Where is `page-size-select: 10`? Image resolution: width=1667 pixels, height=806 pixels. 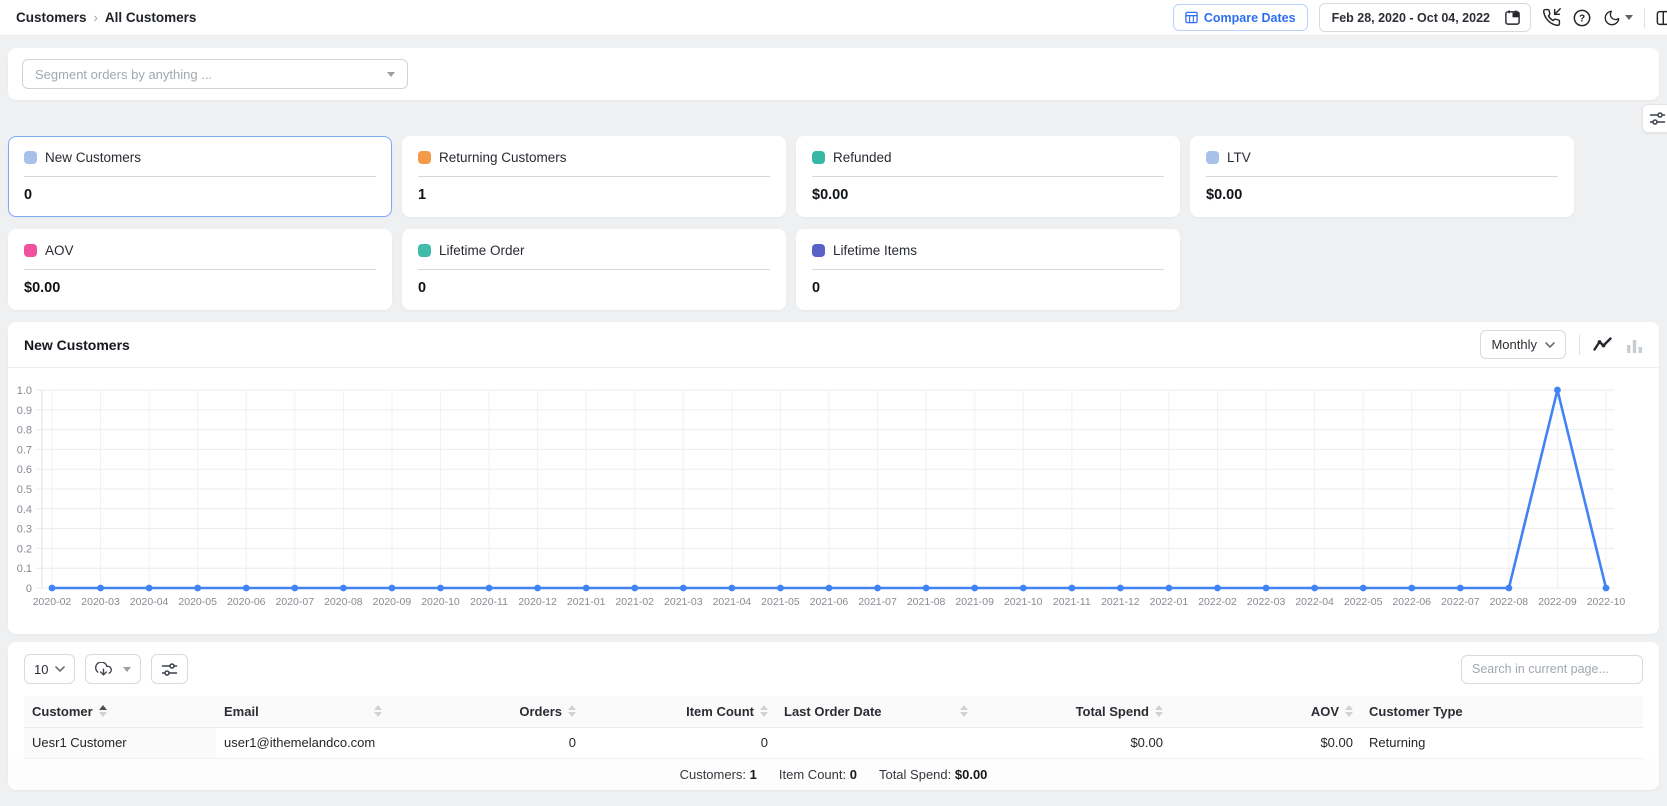 page-size-select: 10 is located at coordinates (50, 669).